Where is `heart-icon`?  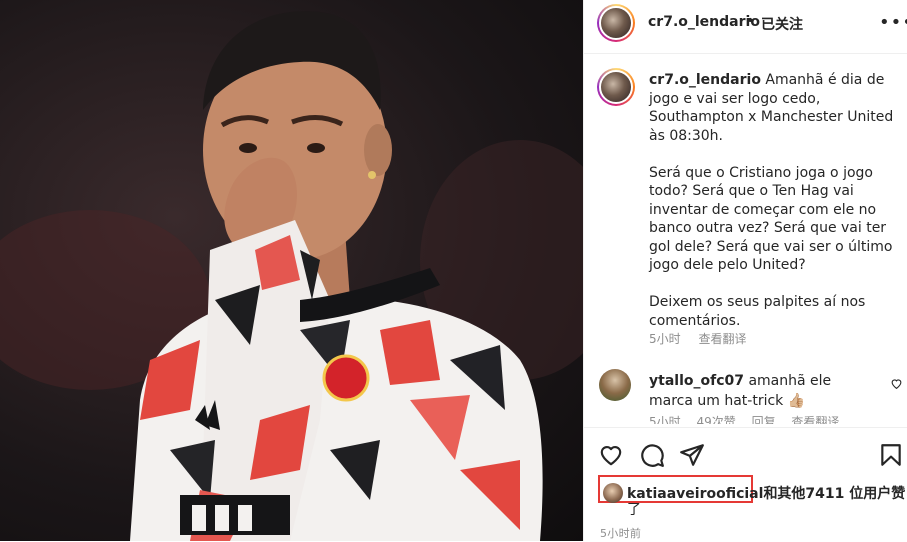 heart-icon is located at coordinates (611, 455).